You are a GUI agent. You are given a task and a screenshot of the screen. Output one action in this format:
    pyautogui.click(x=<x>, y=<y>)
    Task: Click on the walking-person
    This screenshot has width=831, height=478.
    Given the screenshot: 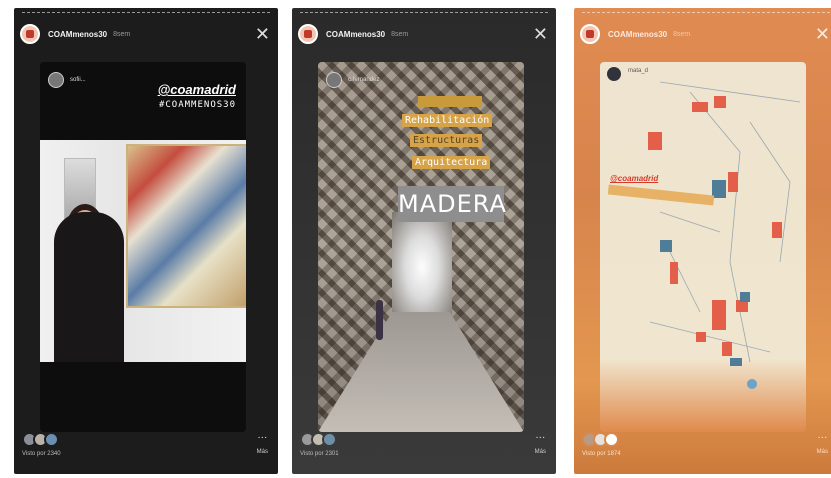 What is the action you would take?
    pyautogui.click(x=379, y=320)
    